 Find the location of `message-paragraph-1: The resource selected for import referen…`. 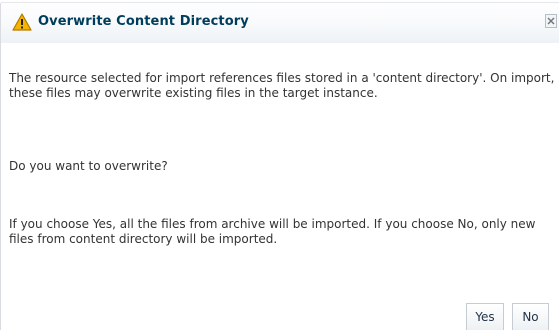

message-paragraph-1: The resource selected for import referen… is located at coordinates (282, 85).